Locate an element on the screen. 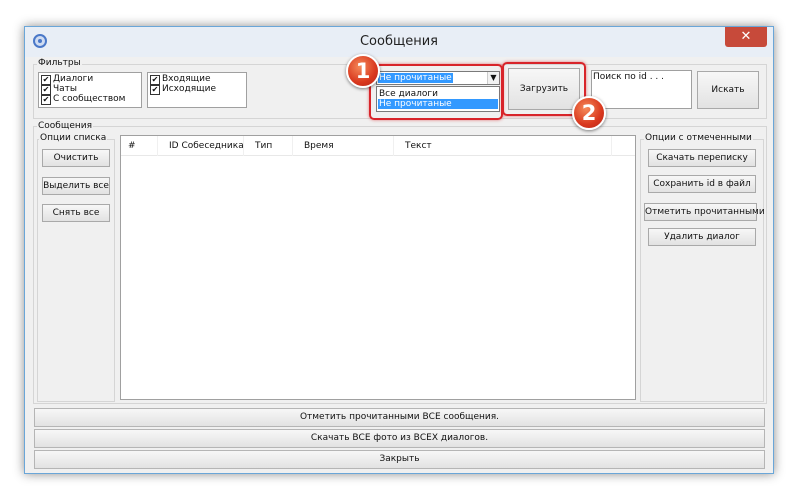 Image resolution: width=800 pixels, height=503 pixels. checkbox-community: ✔ is located at coordinates (46, 100).